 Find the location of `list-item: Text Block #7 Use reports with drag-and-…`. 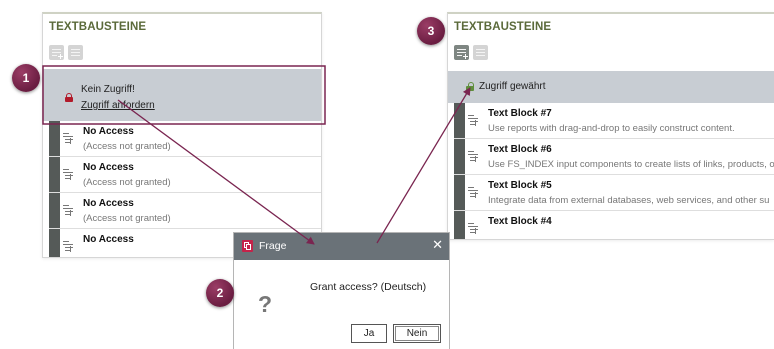

list-item: Text Block #7 Use reports with drag-and-… is located at coordinates (614, 121).